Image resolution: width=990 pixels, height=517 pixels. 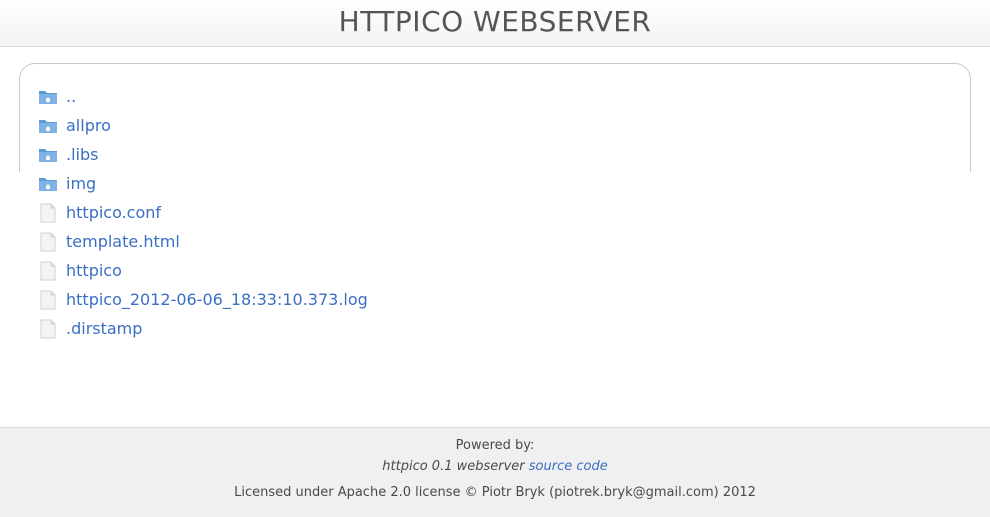 I want to click on entry-link: .libs, so click(x=82, y=154).